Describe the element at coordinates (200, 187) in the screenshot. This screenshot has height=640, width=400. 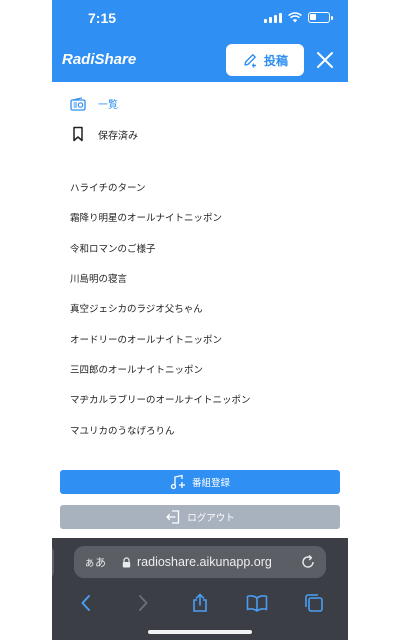
I see `list-item: ハライチのターン` at that location.